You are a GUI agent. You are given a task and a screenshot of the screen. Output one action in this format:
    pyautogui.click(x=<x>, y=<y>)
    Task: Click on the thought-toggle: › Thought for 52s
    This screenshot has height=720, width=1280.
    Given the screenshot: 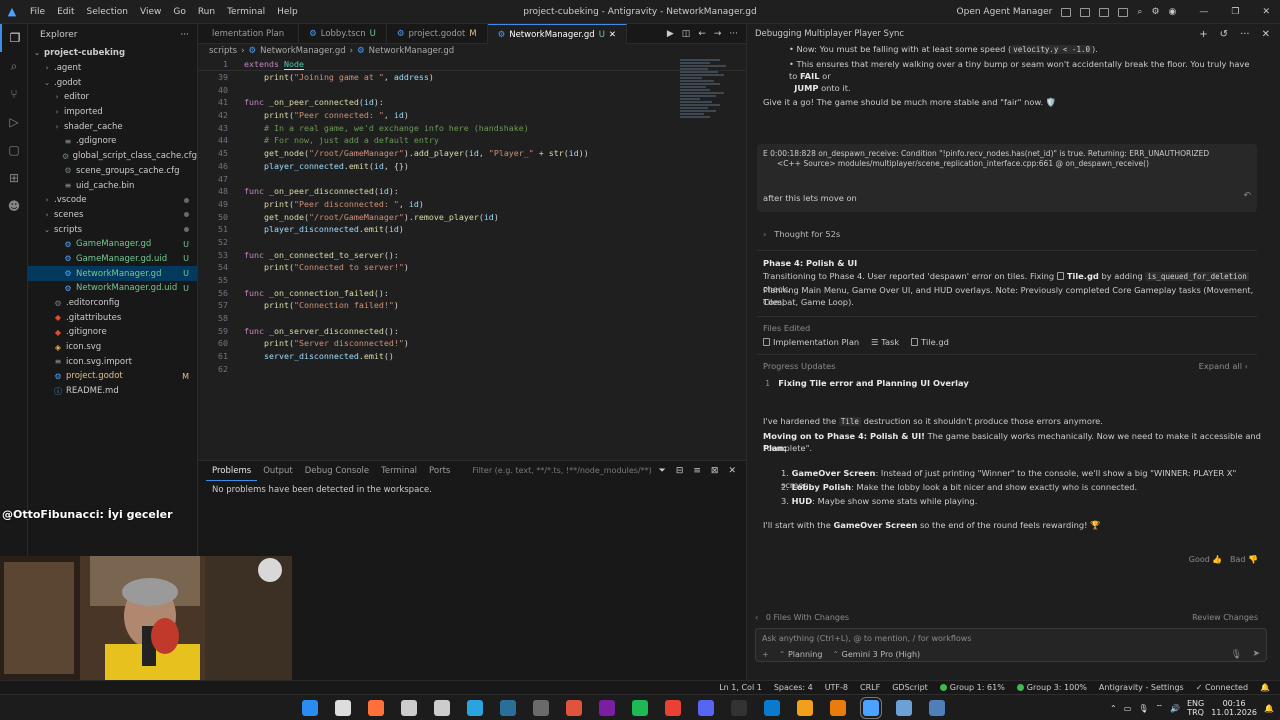 What is the action you would take?
    pyautogui.click(x=801, y=234)
    